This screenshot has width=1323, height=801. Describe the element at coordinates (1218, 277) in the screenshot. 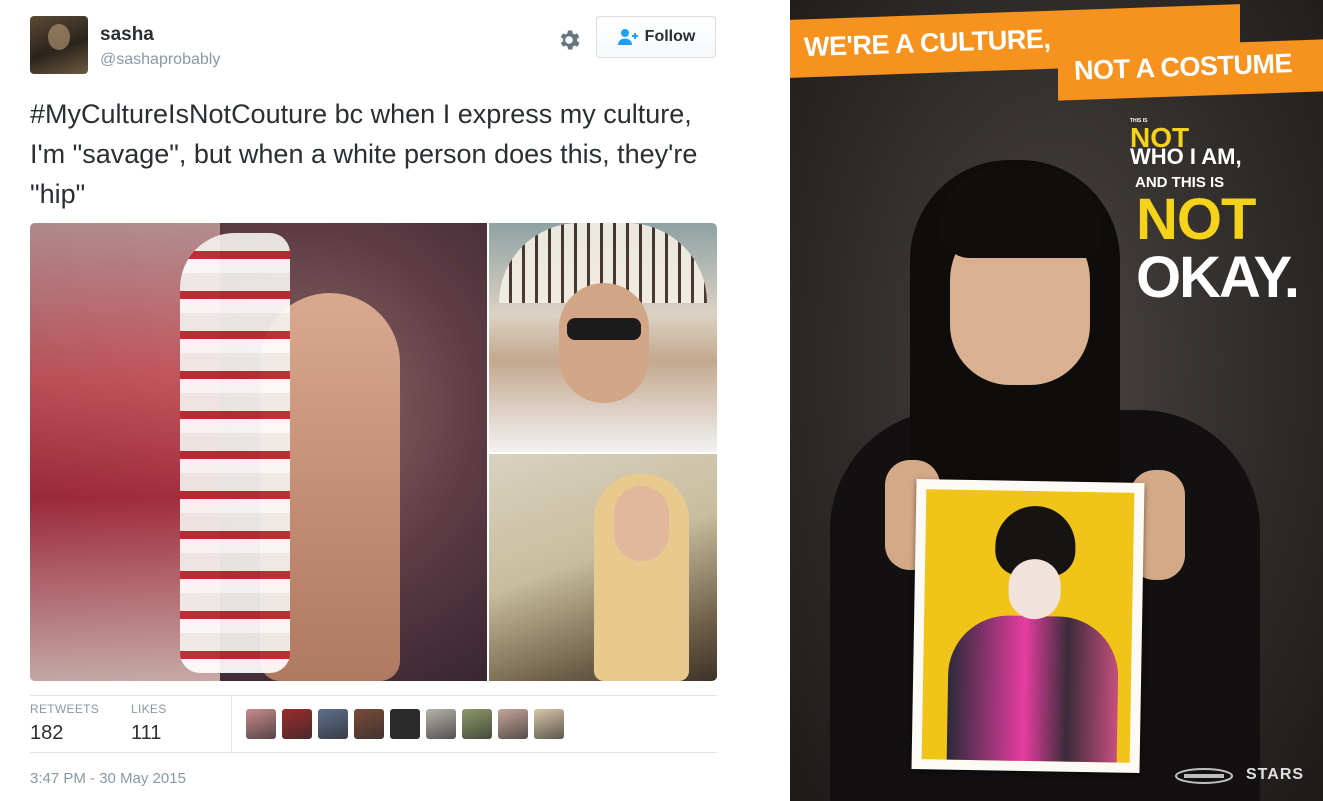

I see `poster-okay: OKAY.` at that location.